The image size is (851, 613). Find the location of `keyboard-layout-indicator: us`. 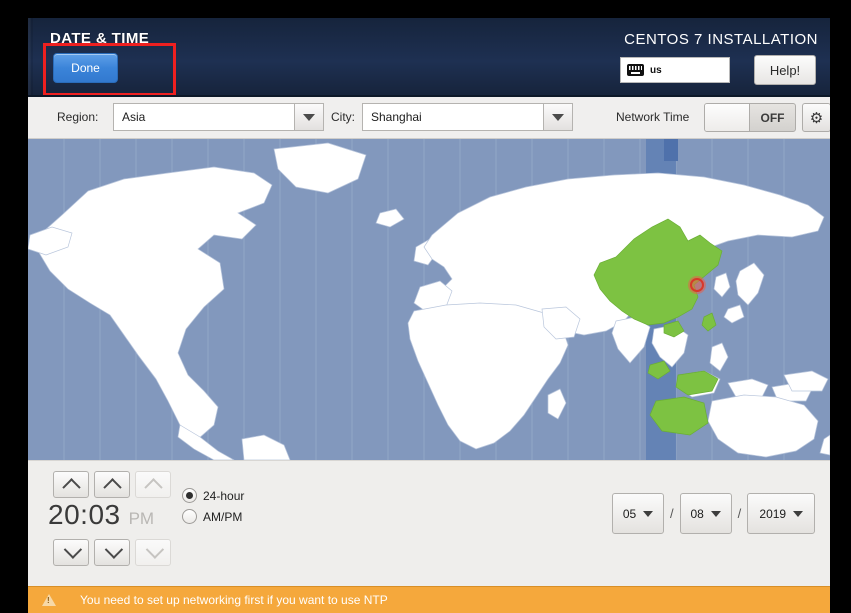

keyboard-layout-indicator: us is located at coordinates (675, 70).